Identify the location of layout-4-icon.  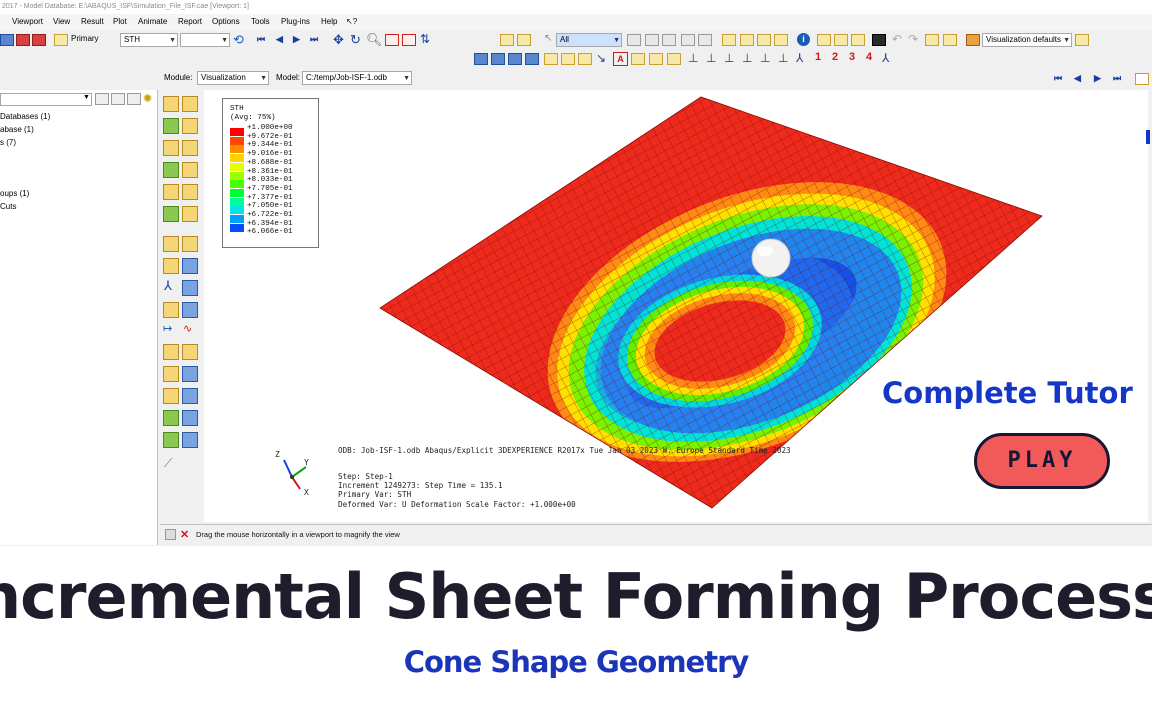
(532, 59).